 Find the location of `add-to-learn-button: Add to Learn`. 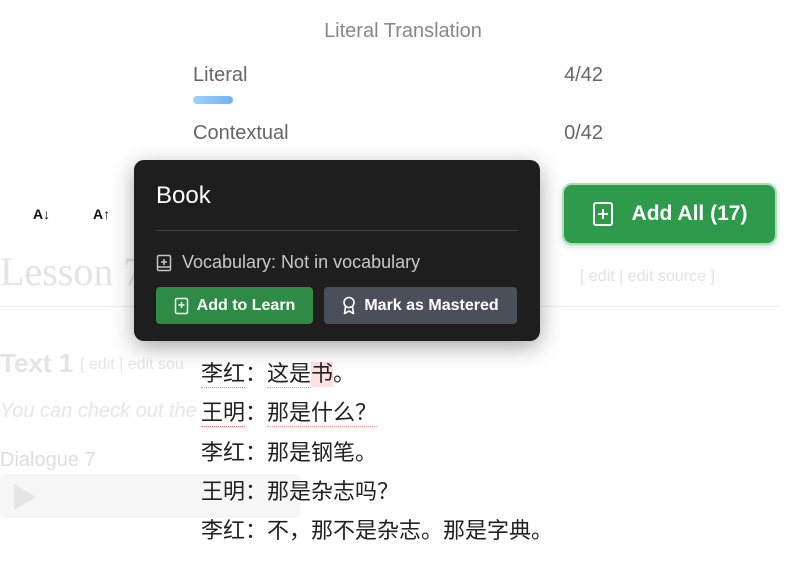

add-to-learn-button: Add to Learn is located at coordinates (234, 305).